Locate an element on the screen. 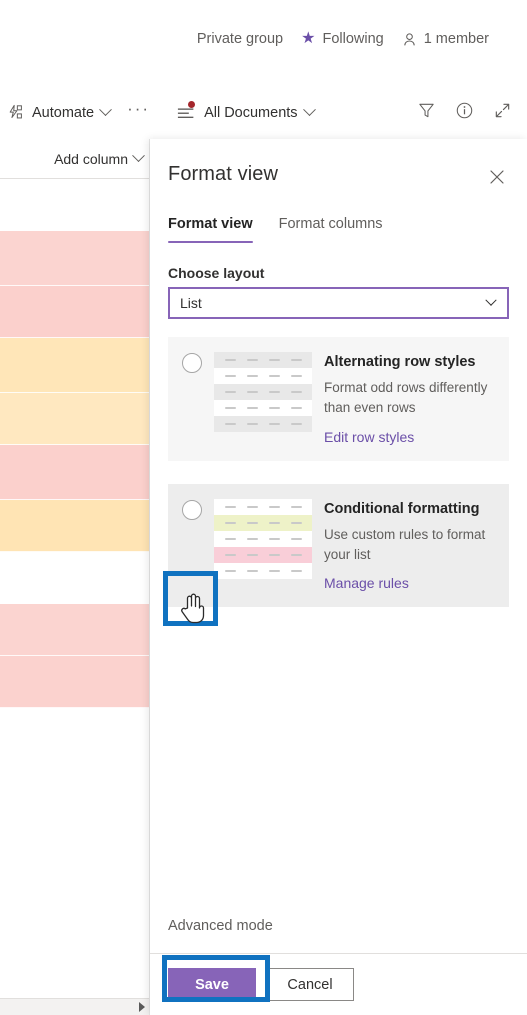 The image size is (527, 1015). automate-button: Automate is located at coordinates (58, 113).